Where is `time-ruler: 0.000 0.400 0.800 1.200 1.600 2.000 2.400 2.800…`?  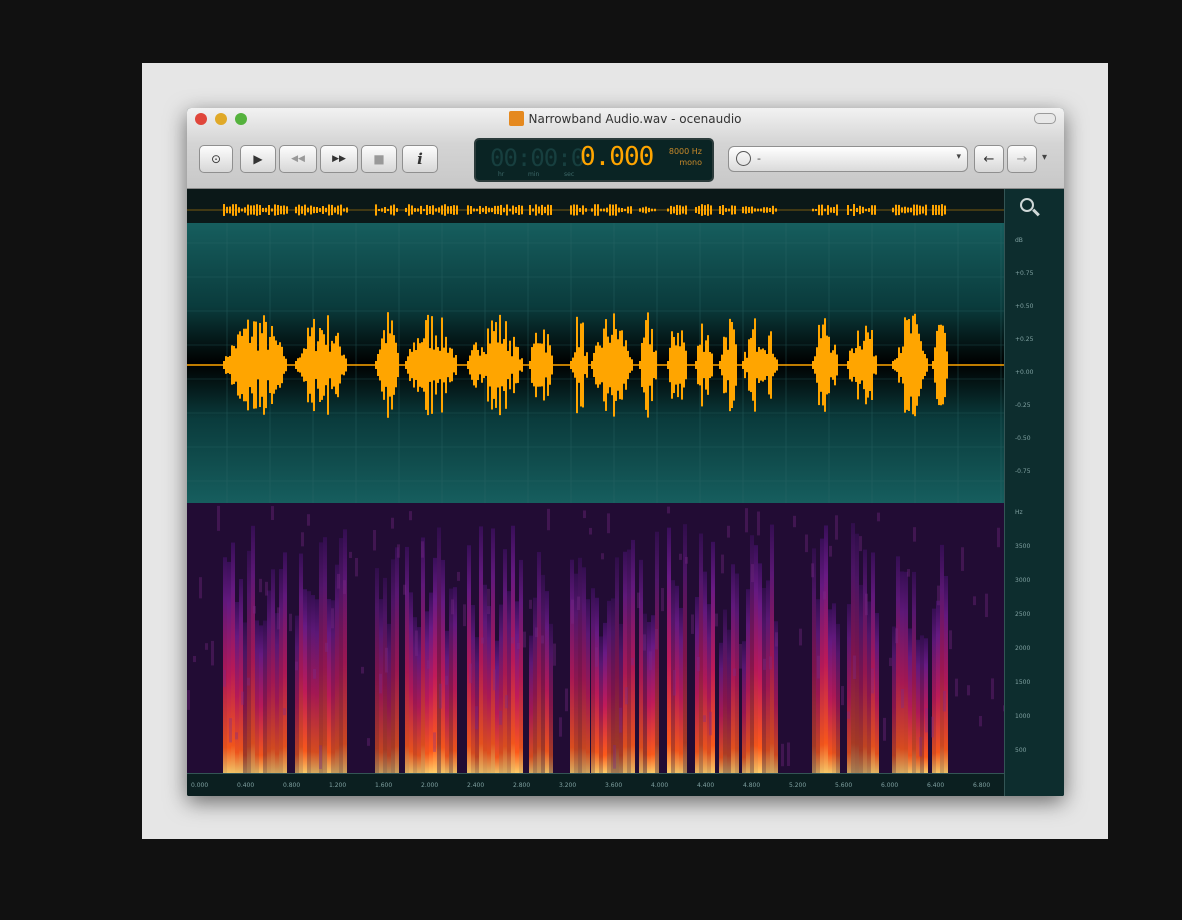
time-ruler: 0.000 0.400 0.800 1.200 1.600 2.000 2.400 2.800… is located at coordinates (595, 784).